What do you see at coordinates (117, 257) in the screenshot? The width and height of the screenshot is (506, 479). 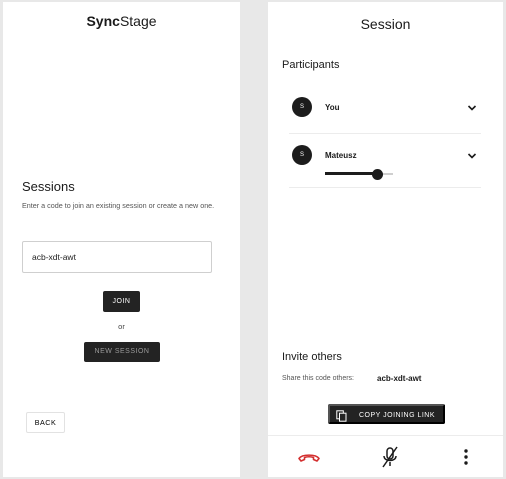 I see `session-code-input` at bounding box center [117, 257].